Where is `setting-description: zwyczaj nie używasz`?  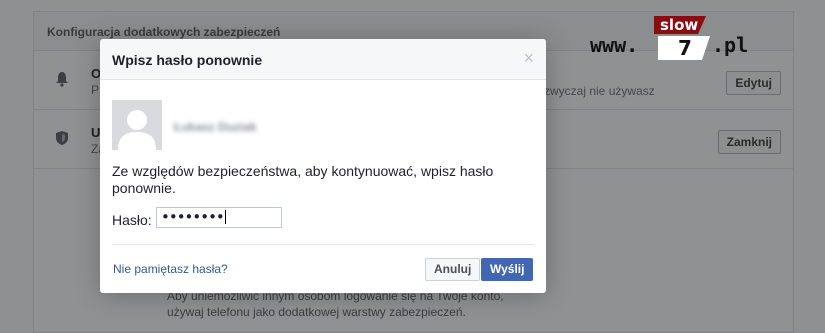 setting-description: zwyczaj nie używasz is located at coordinates (599, 91).